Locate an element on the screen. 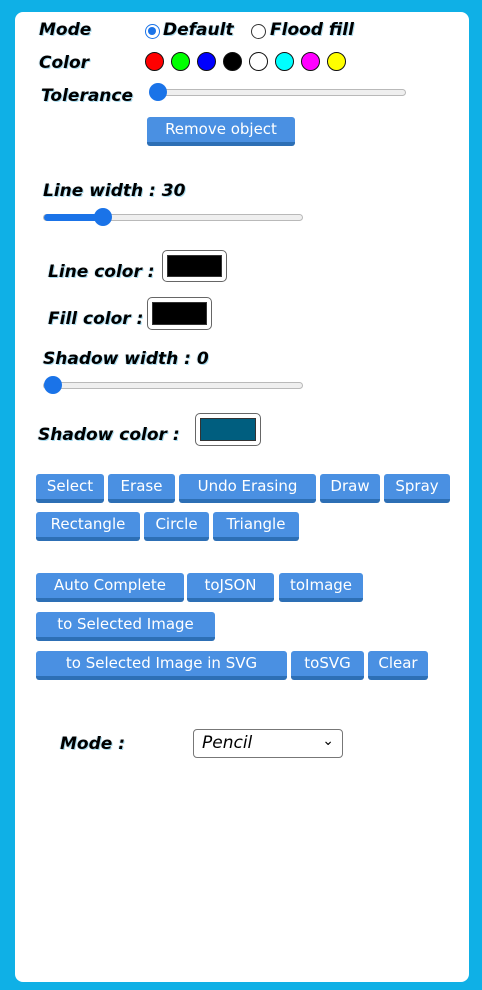 Image resolution: width=482 pixels, height=990 pixels. draw-button: Draw is located at coordinates (350, 488).